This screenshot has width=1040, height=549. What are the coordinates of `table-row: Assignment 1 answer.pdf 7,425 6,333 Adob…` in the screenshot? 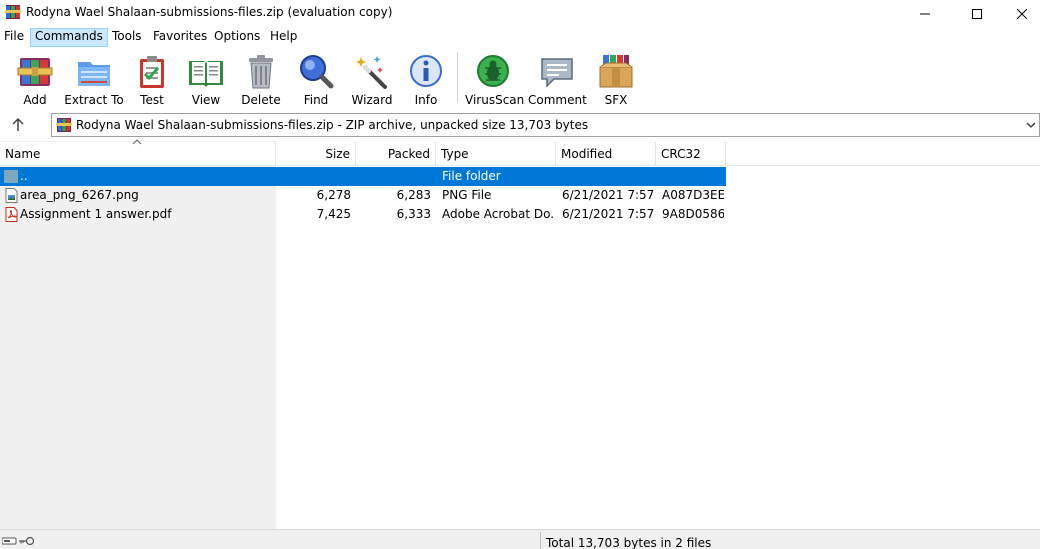 It's located at (363, 214).